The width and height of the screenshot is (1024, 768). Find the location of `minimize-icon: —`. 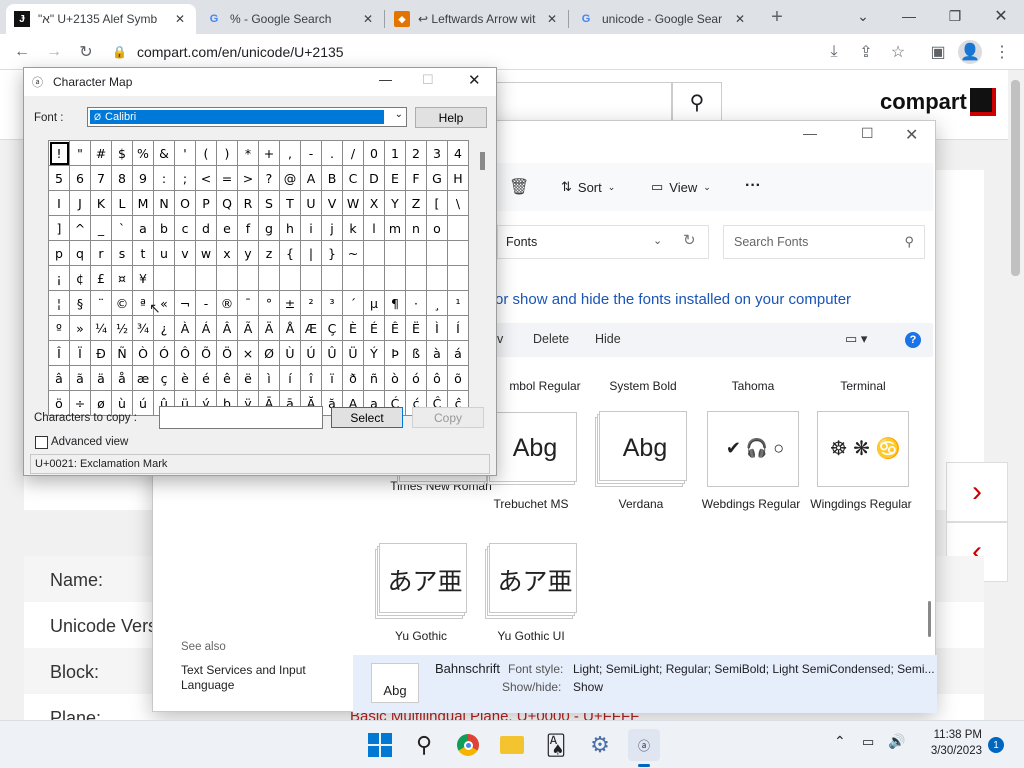

minimize-icon: — is located at coordinates (385, 79).